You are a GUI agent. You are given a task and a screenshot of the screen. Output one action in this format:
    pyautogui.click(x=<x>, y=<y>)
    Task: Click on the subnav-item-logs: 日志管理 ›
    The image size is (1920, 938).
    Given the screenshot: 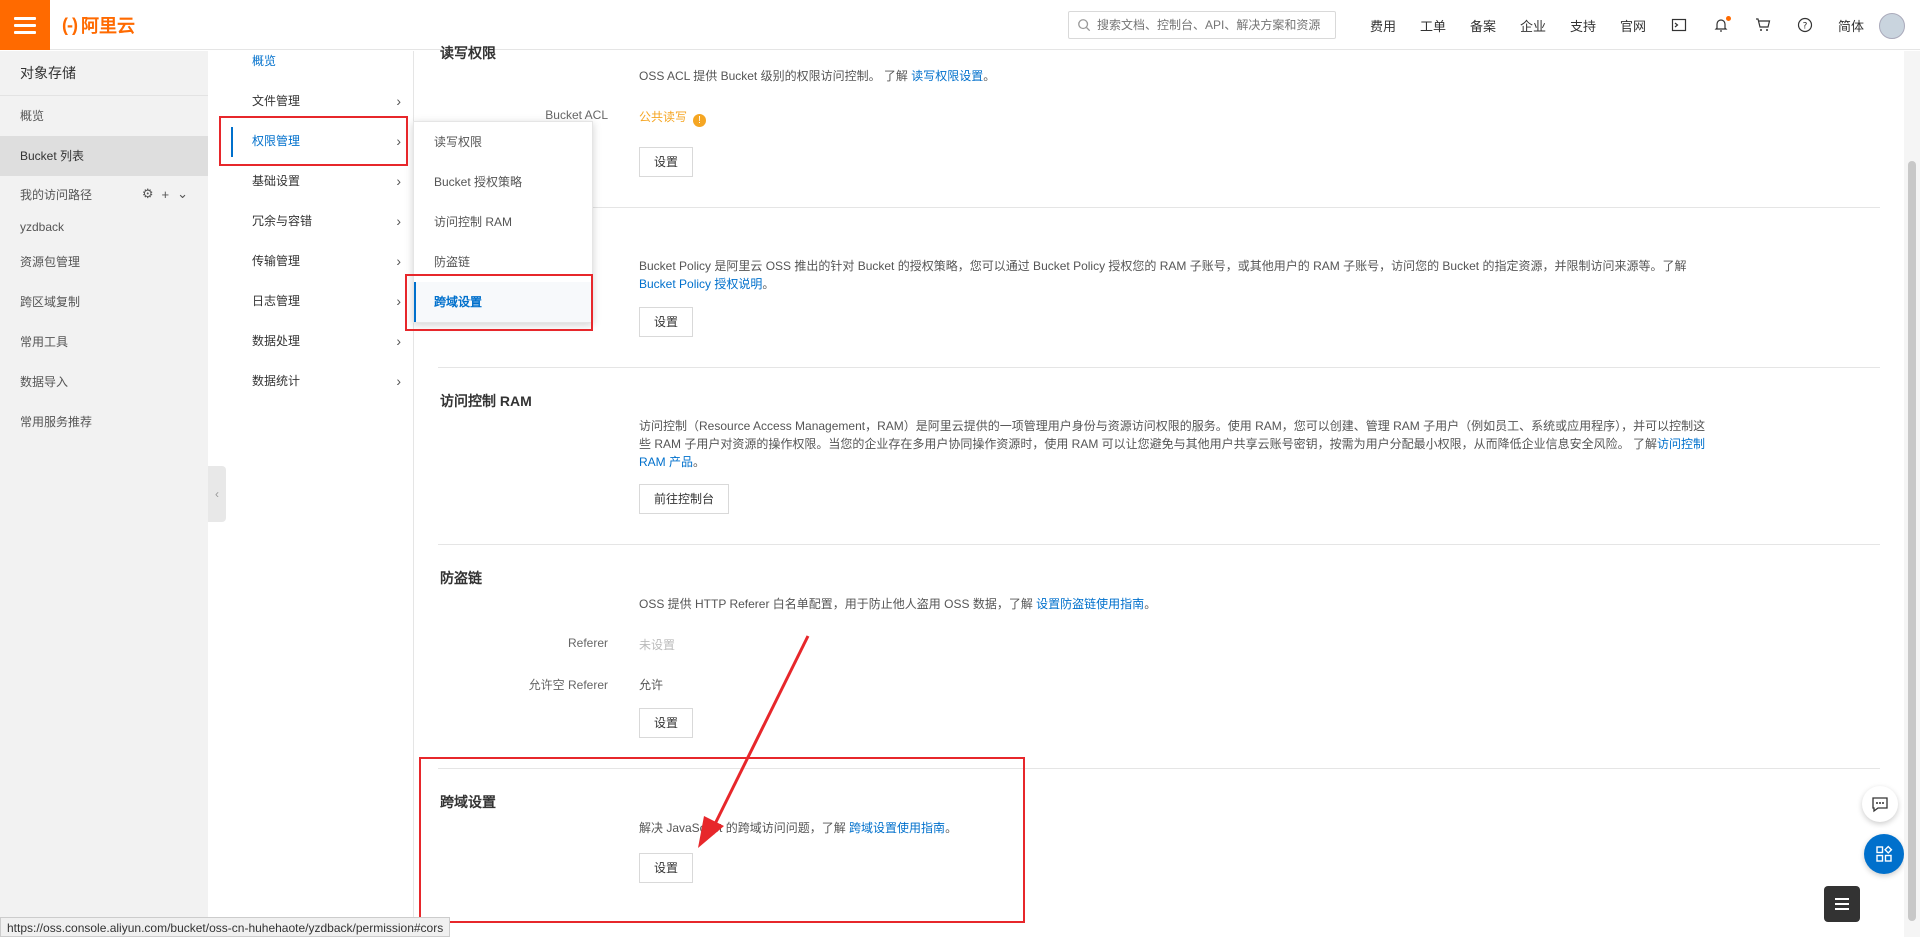 What is the action you would take?
    pyautogui.click(x=319, y=301)
    